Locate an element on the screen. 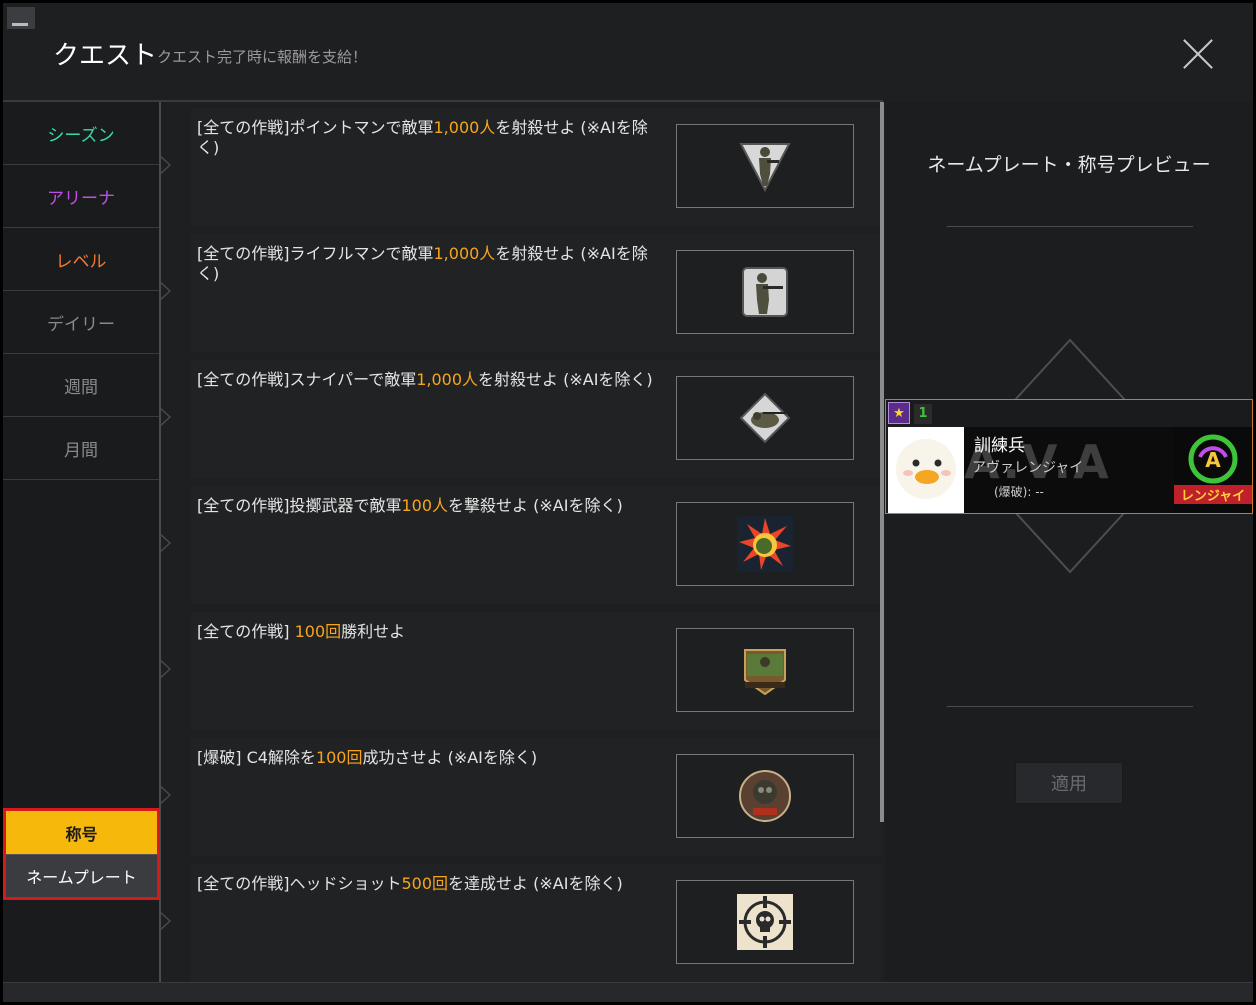 This screenshot has height=1005, width=1256. sniper-badge-icon is located at coordinates (765, 418).